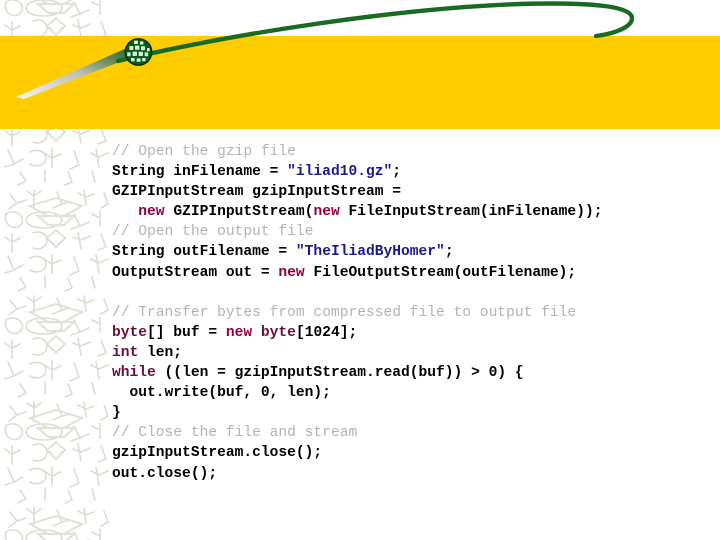 This screenshot has width=720, height=540. Describe the element at coordinates (134, 373) in the screenshot. I see `code-token-keyword: while` at that location.